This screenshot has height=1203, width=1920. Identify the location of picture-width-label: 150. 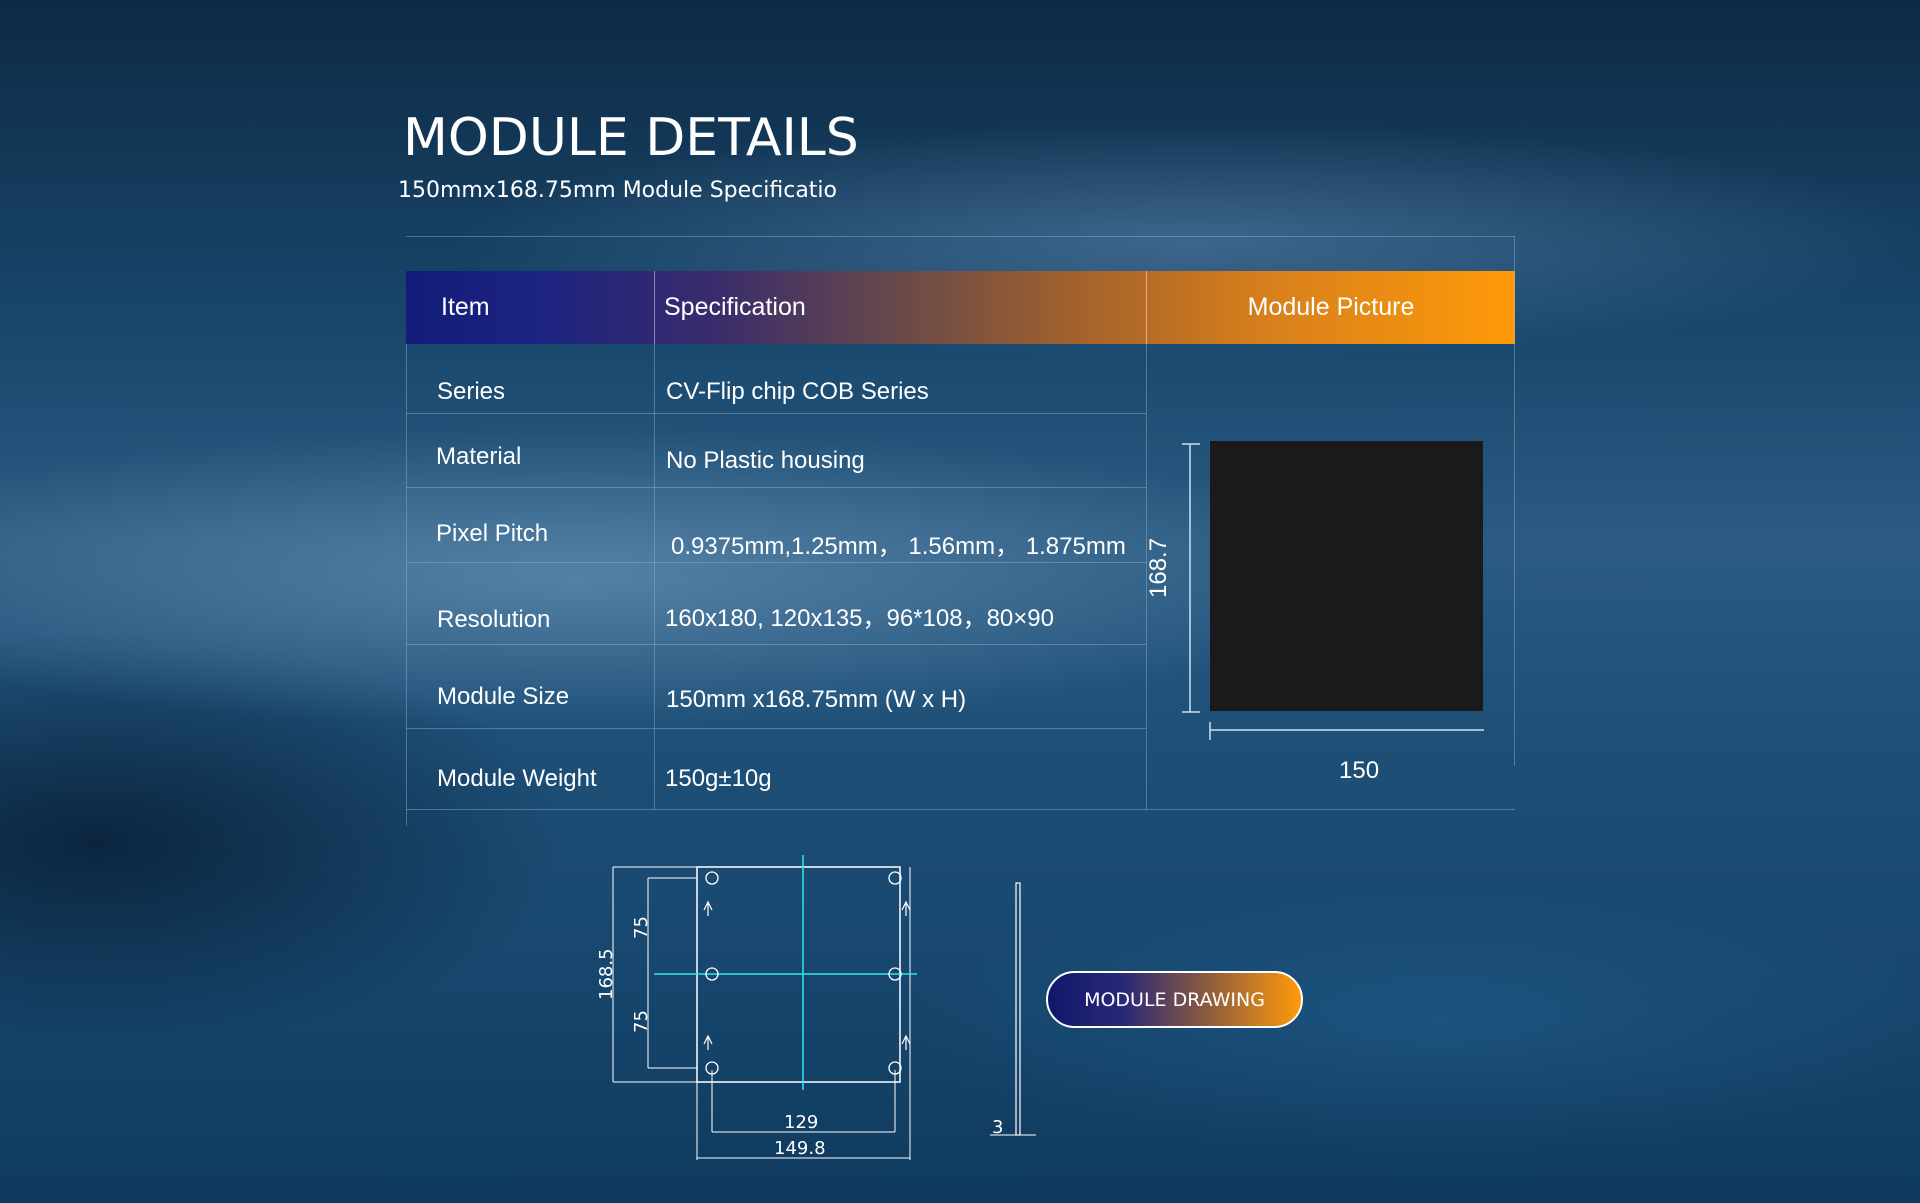
(1359, 770).